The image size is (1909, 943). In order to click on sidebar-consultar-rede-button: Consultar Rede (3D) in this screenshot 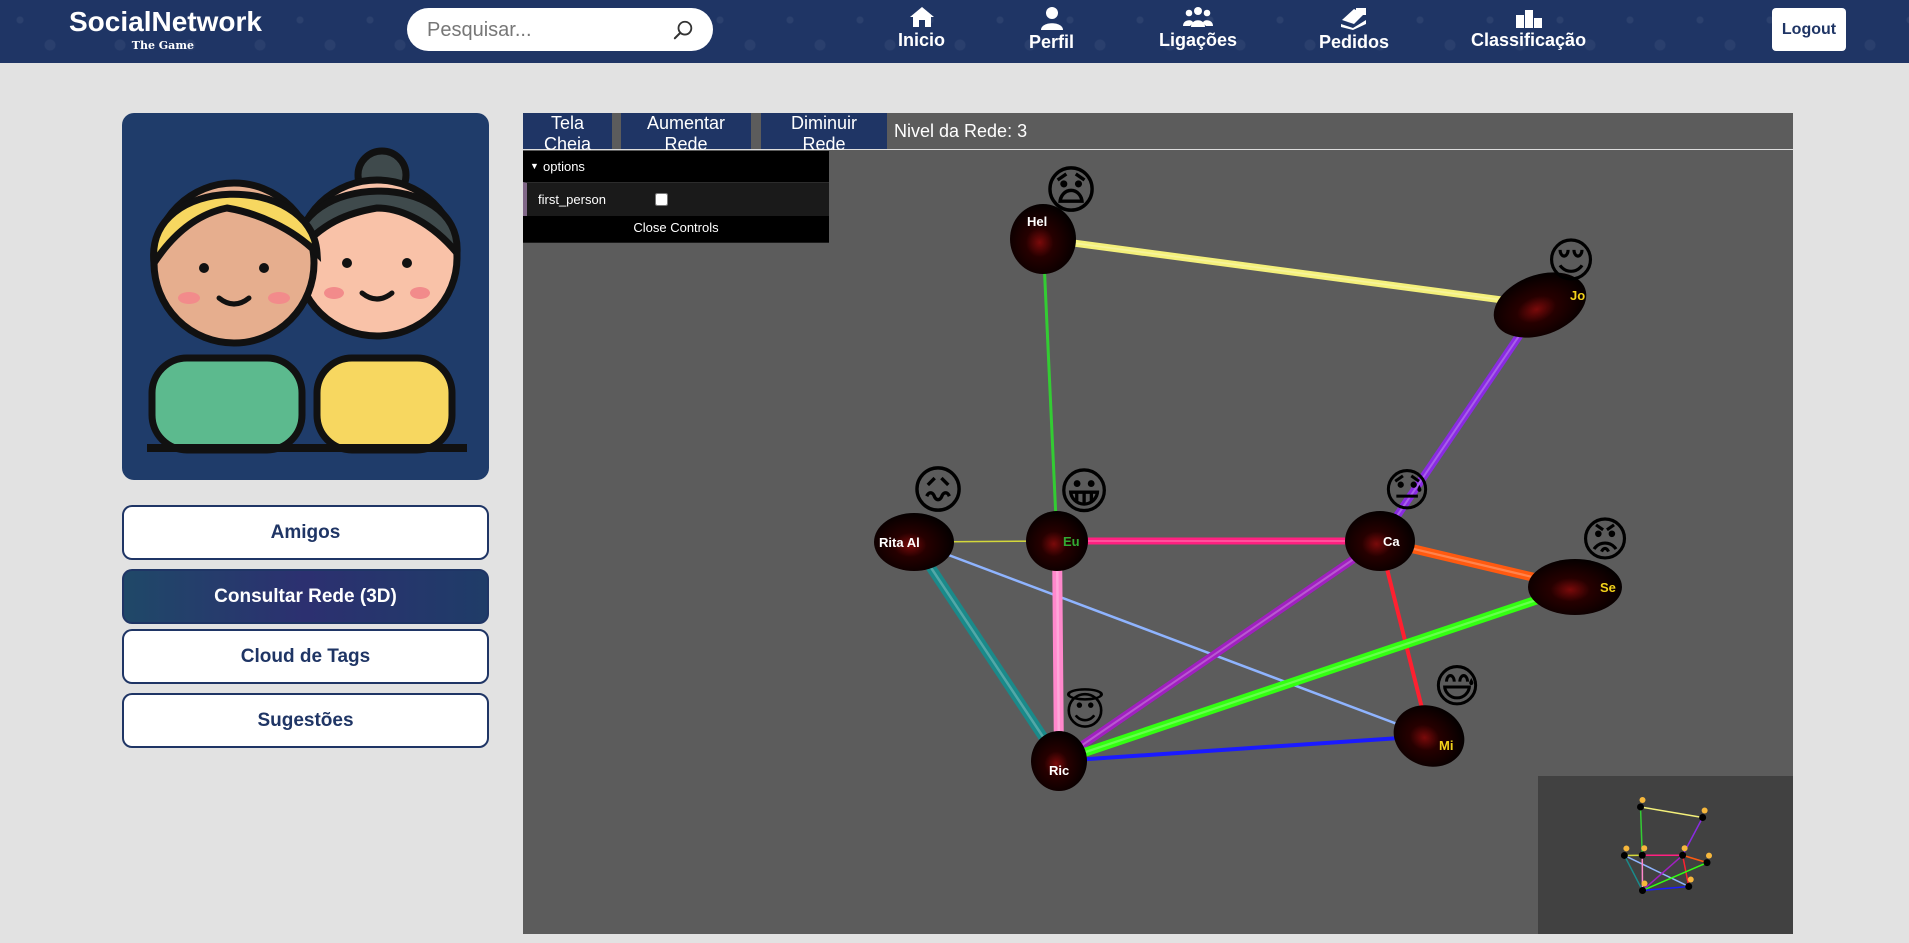, I will do `click(305, 596)`.